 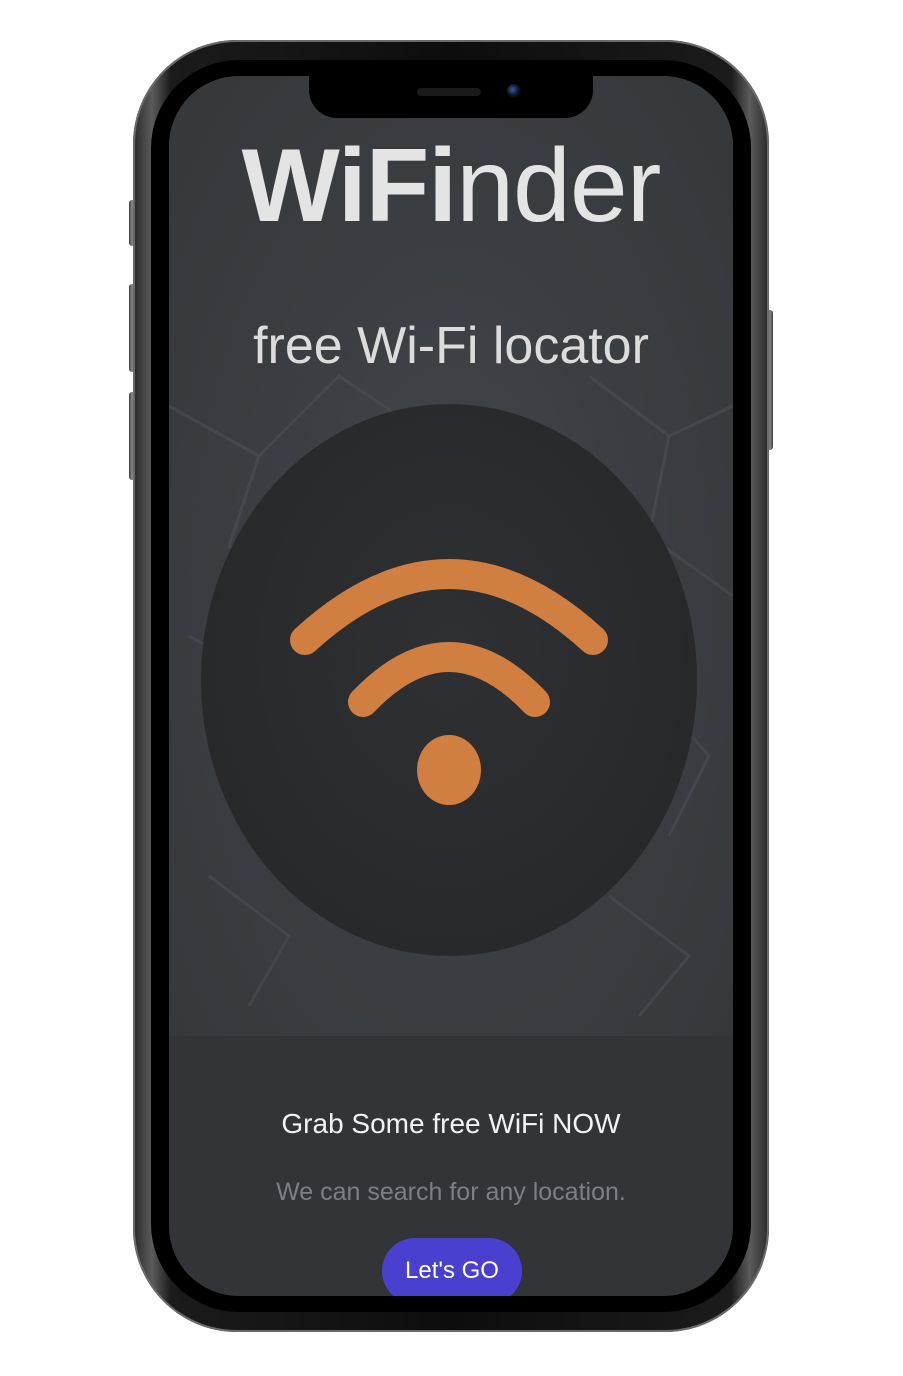 What do you see at coordinates (514, 91) in the screenshot?
I see `front-camera` at bounding box center [514, 91].